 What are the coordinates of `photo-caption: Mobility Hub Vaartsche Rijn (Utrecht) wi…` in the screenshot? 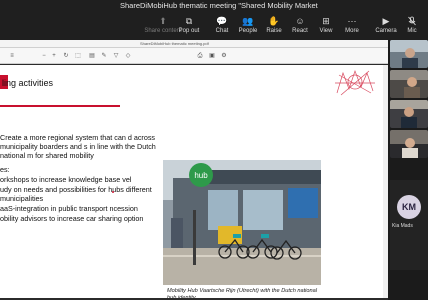 It's located at (242, 293).